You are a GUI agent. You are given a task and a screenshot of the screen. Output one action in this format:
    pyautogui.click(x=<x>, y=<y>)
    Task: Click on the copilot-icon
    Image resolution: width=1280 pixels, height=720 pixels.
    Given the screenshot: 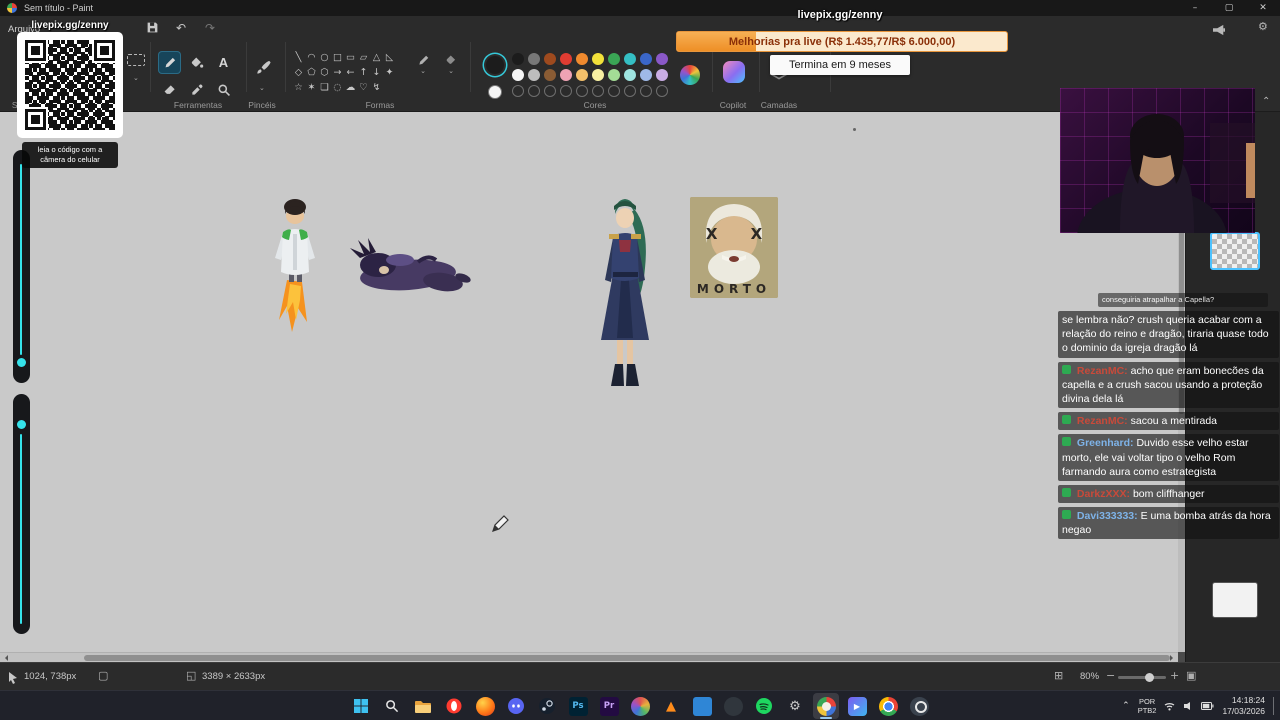 What is the action you would take?
    pyautogui.click(x=734, y=72)
    